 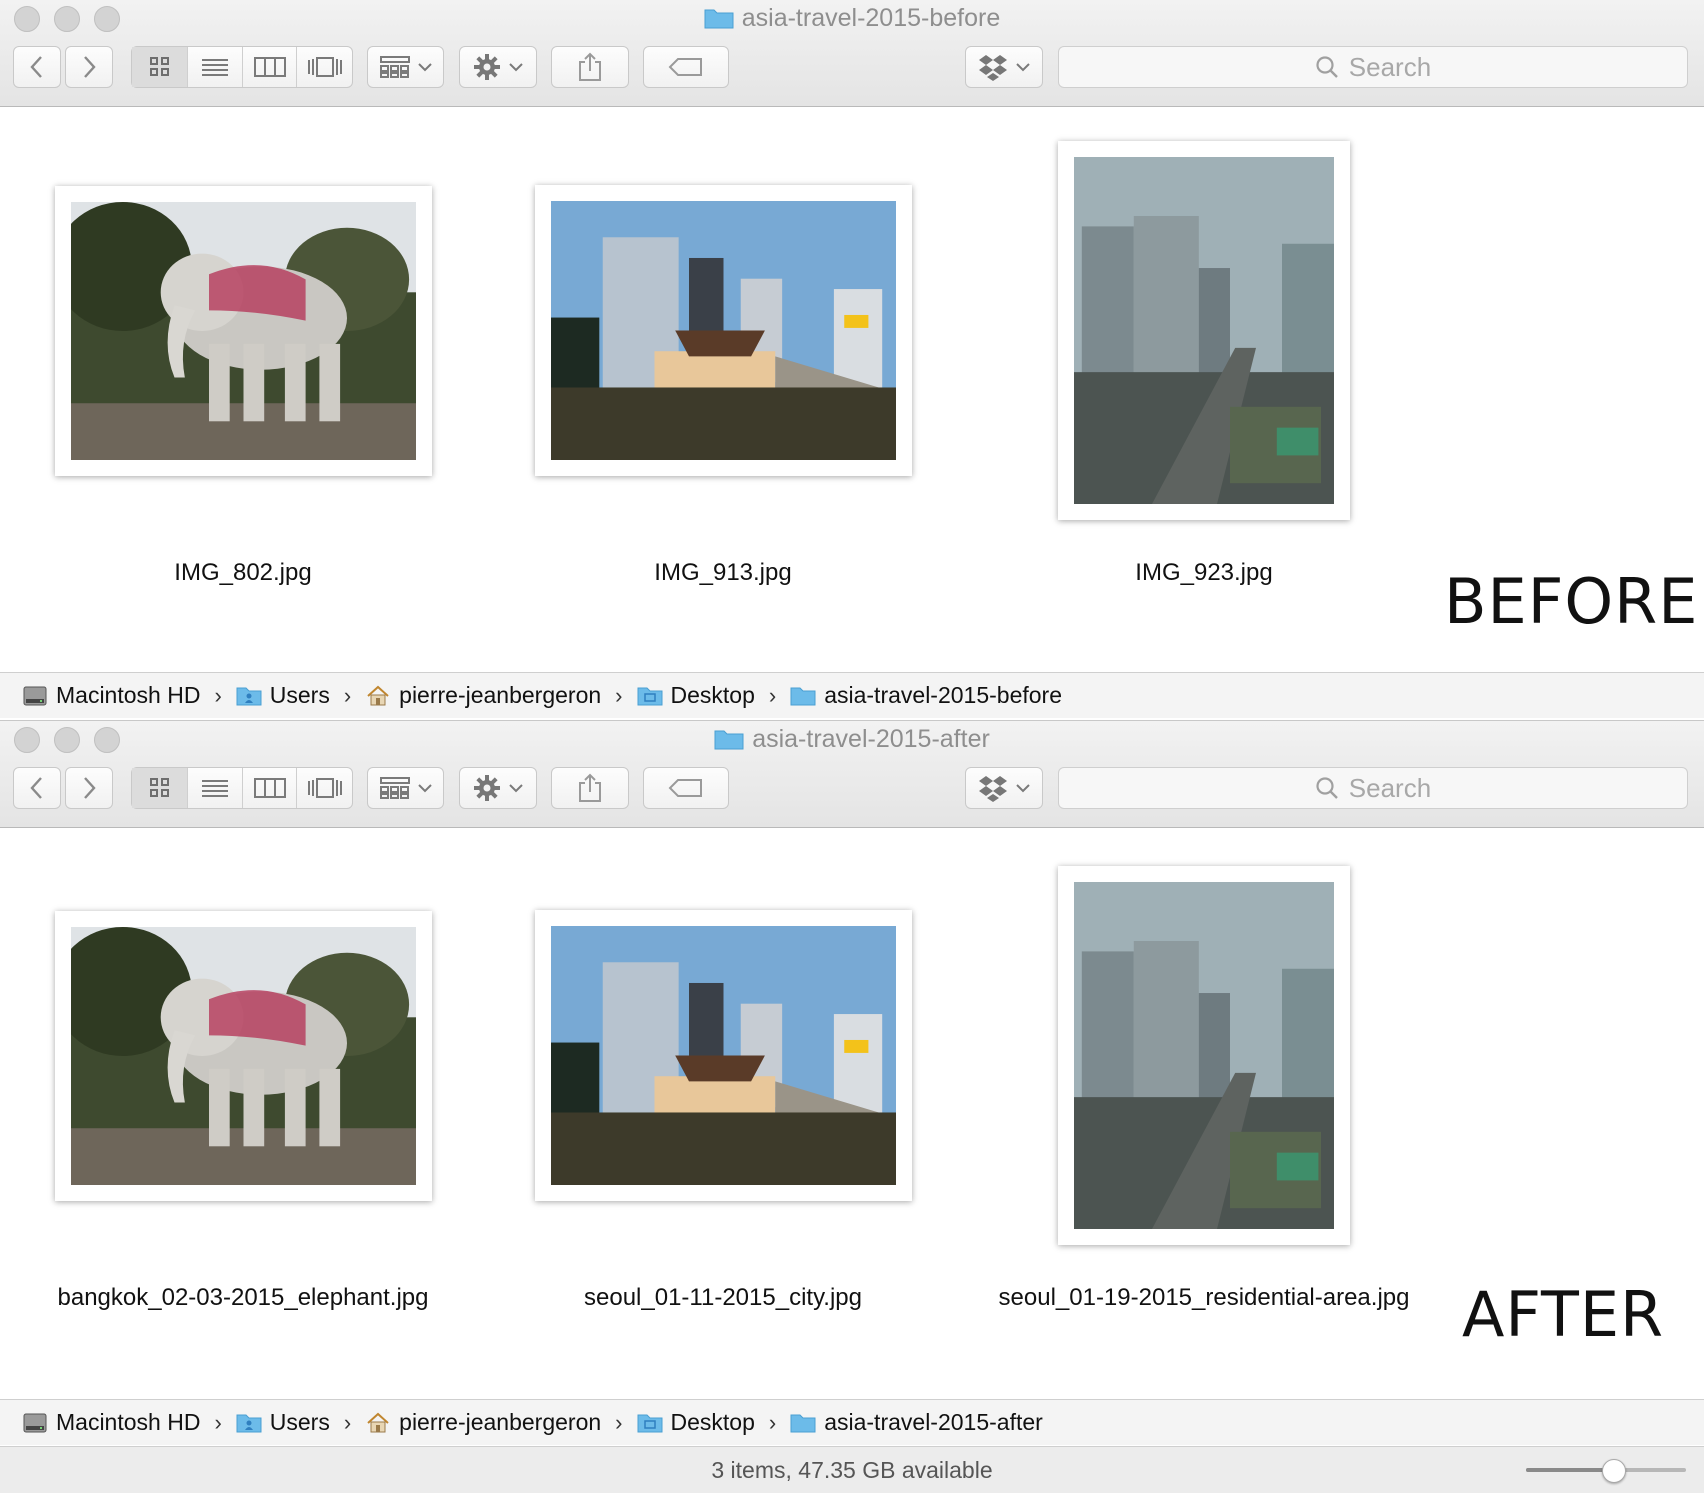 What do you see at coordinates (871, 18) in the screenshot?
I see `window-title-text: asia-travel-2015-before` at bounding box center [871, 18].